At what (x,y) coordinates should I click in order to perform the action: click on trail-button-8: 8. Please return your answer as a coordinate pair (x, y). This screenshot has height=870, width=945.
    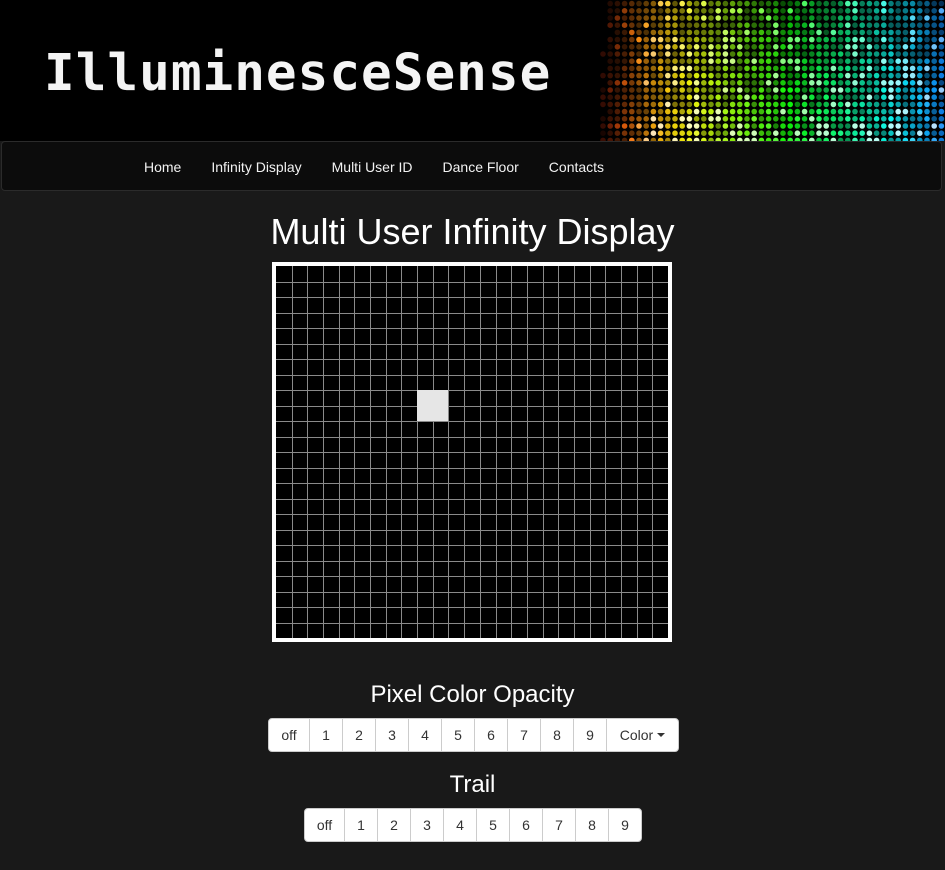
    Looking at the image, I should click on (592, 825).